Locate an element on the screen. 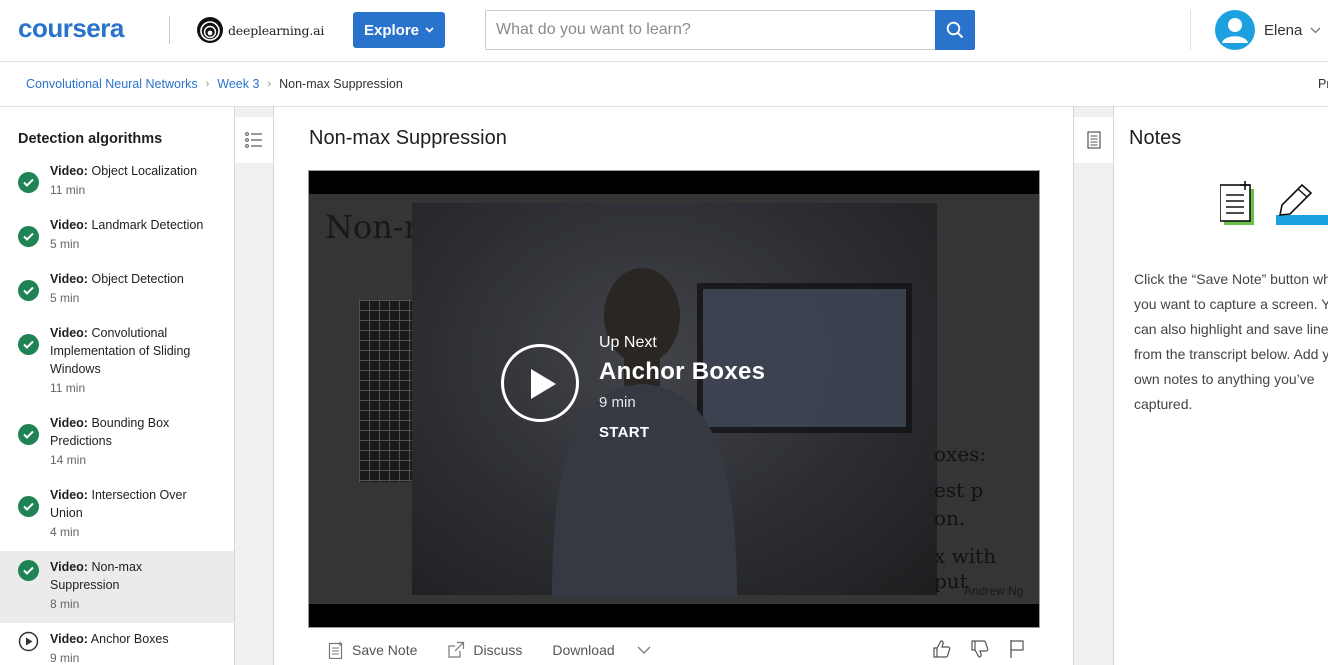 The height and width of the screenshot is (665, 1328). search-field is located at coordinates (710, 30).